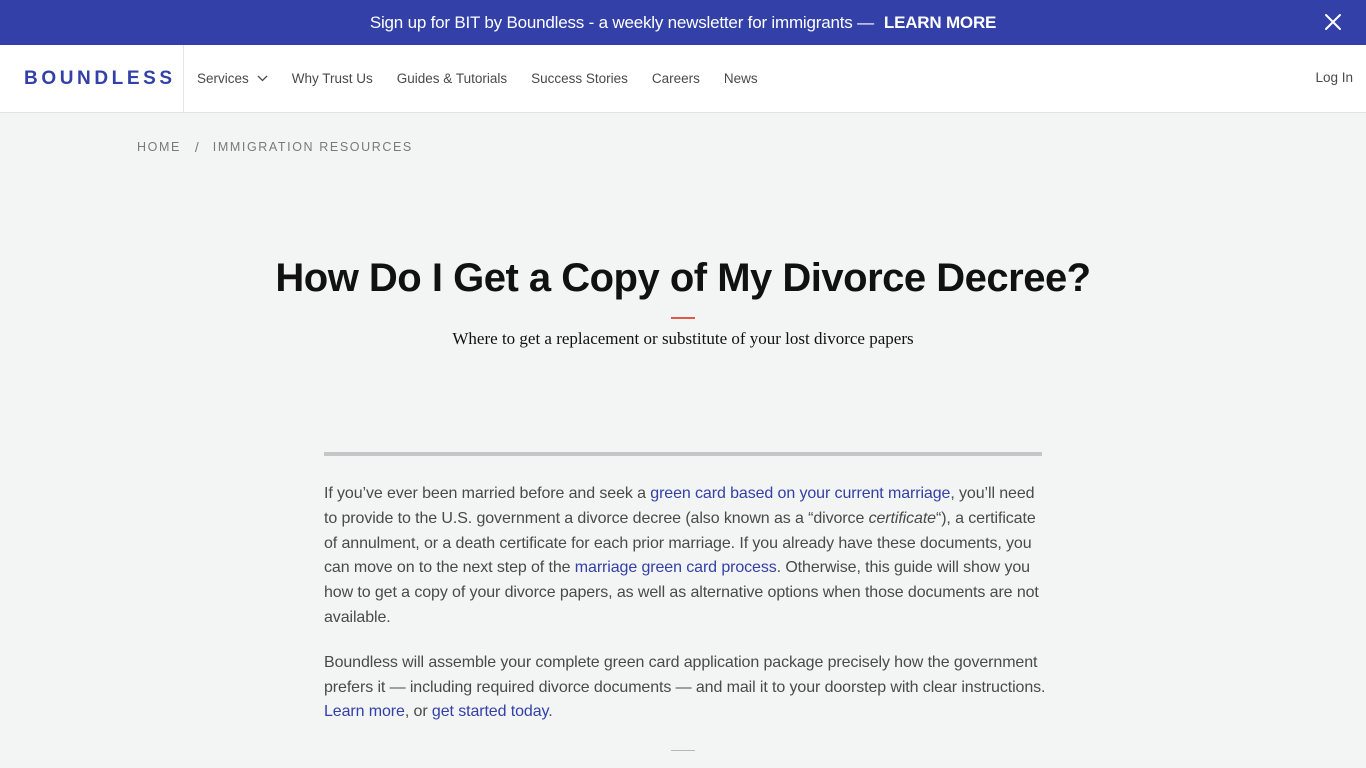  Describe the element at coordinates (683, 318) in the screenshot. I see `title-accent-divider` at that location.